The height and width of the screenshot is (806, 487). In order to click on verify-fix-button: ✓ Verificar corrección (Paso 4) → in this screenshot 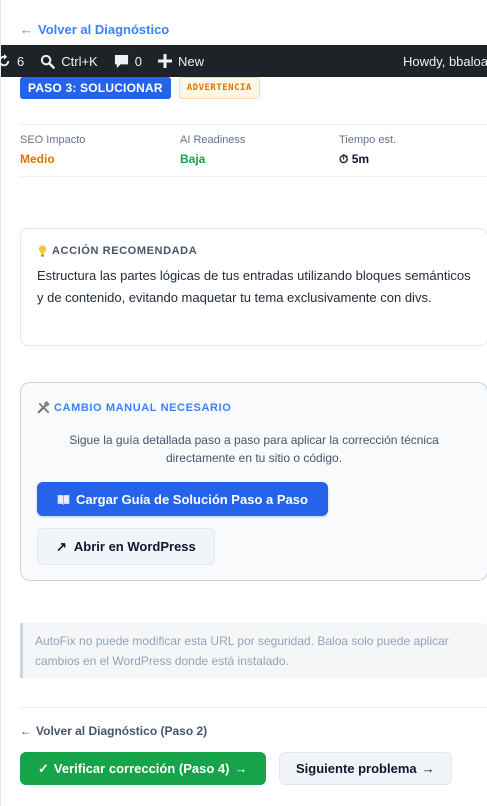, I will do `click(143, 768)`.